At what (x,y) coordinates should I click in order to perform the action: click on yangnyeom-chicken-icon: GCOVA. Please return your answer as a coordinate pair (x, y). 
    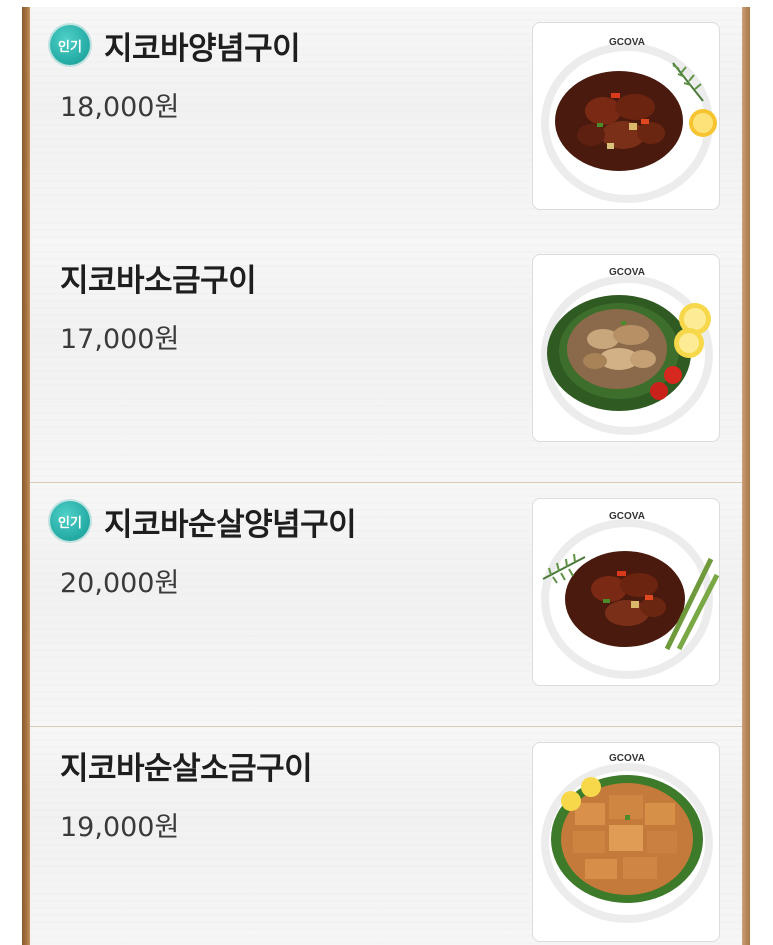
    Looking at the image, I should click on (629, 120).